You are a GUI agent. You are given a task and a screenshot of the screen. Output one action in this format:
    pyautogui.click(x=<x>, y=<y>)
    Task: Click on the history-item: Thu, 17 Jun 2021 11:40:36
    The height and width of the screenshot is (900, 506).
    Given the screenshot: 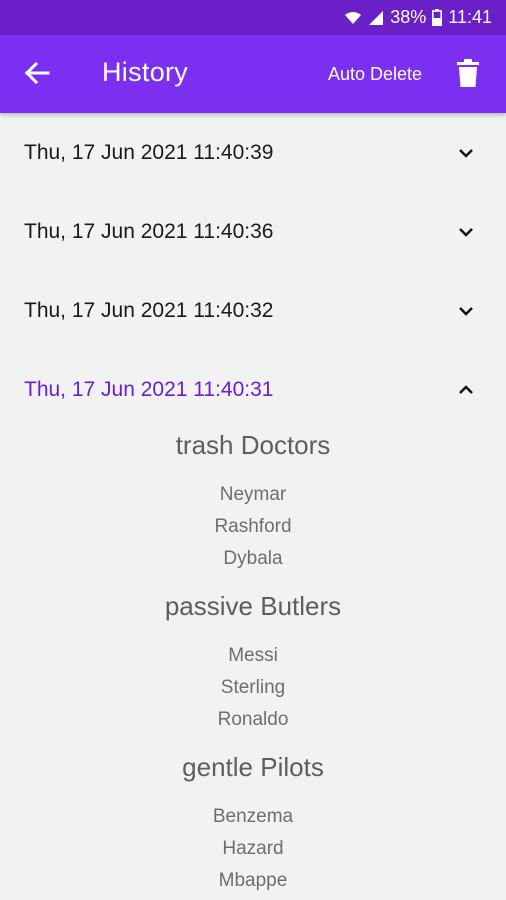 What is the action you would take?
    pyautogui.click(x=253, y=231)
    